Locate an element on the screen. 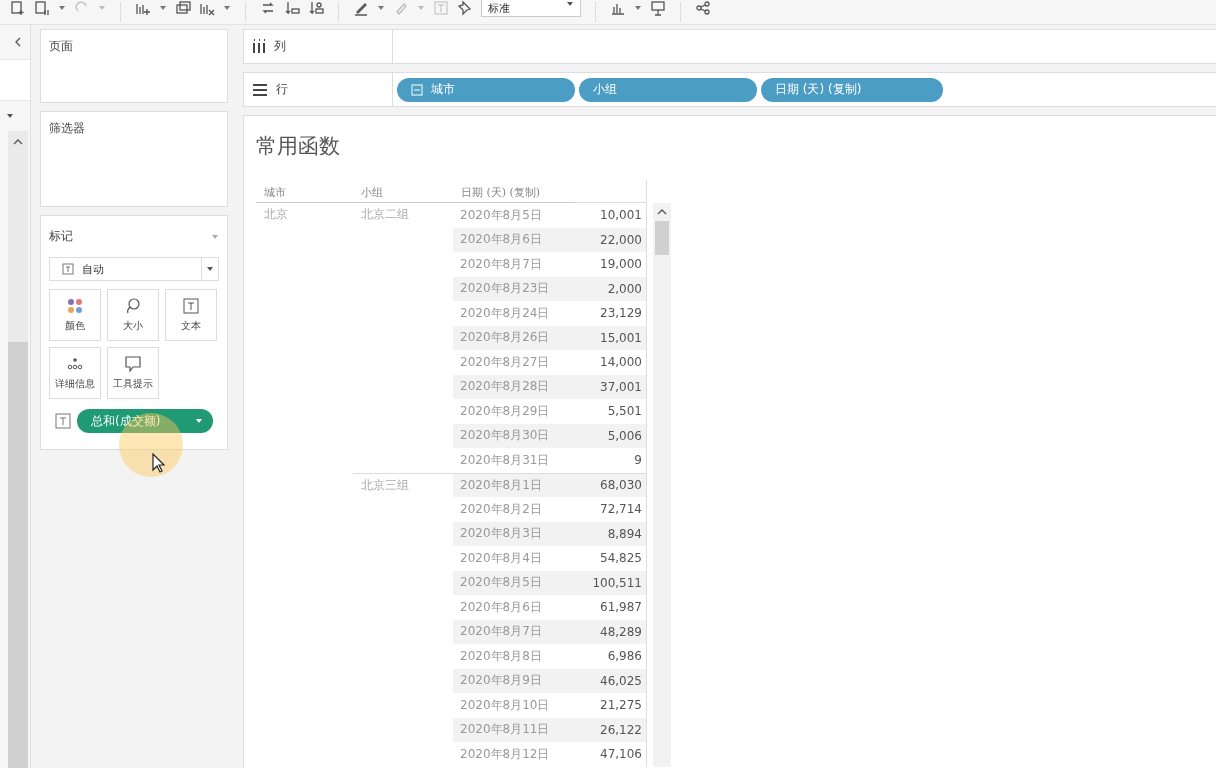 The height and width of the screenshot is (768, 1216). table-cell: 5,501 is located at coordinates (610, 411).